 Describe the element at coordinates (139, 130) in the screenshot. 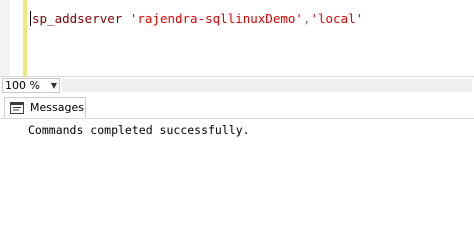

I see `result-message: Commands completed successfully.` at that location.